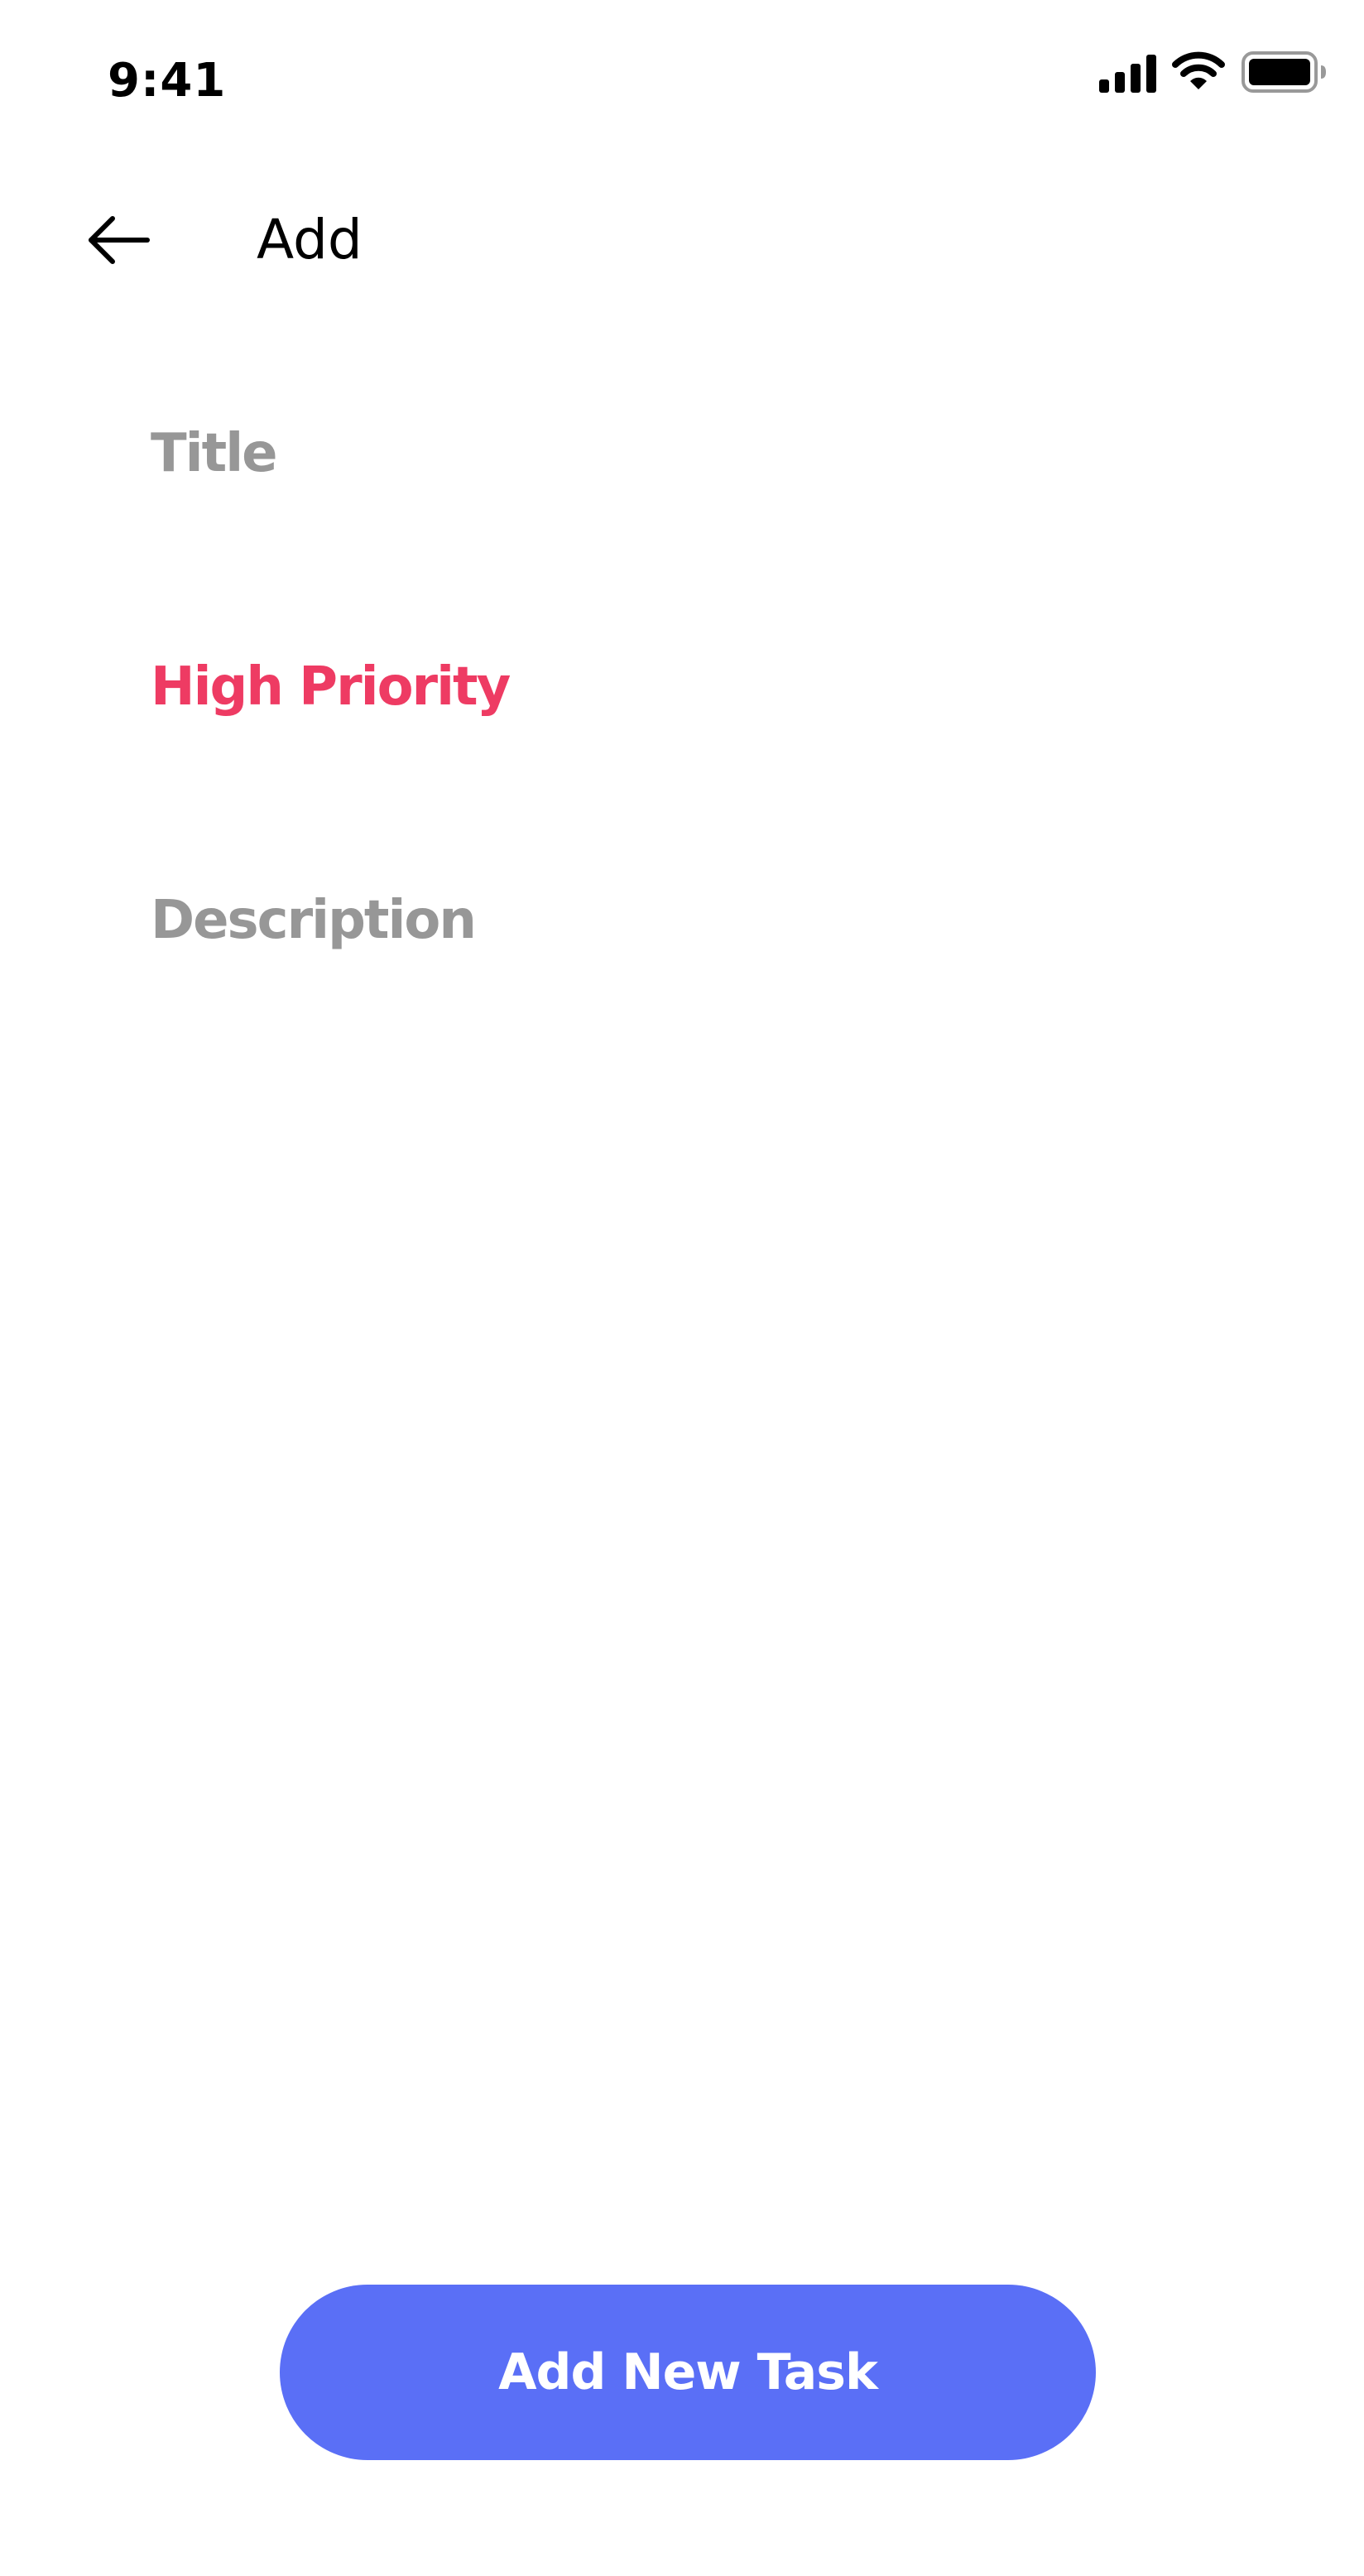 Image resolution: width=1364 pixels, height=2576 pixels. I want to click on header: Add, so click(682, 240).